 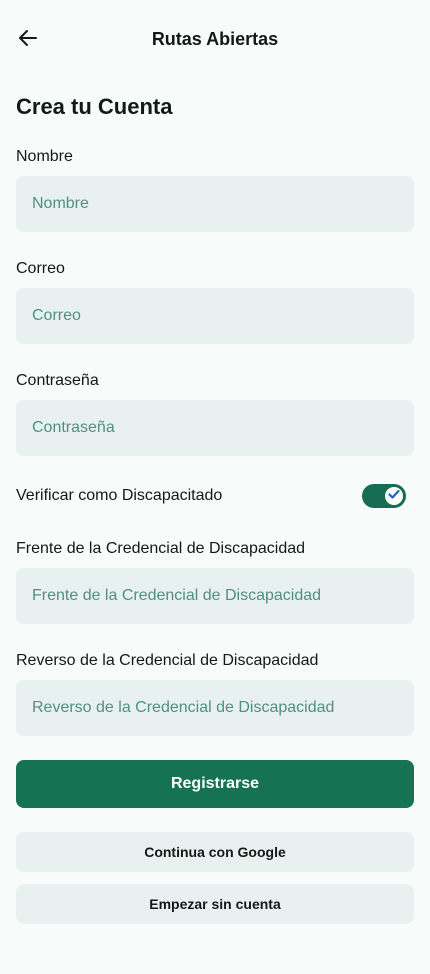 I want to click on email-label: Correo, so click(x=40, y=268).